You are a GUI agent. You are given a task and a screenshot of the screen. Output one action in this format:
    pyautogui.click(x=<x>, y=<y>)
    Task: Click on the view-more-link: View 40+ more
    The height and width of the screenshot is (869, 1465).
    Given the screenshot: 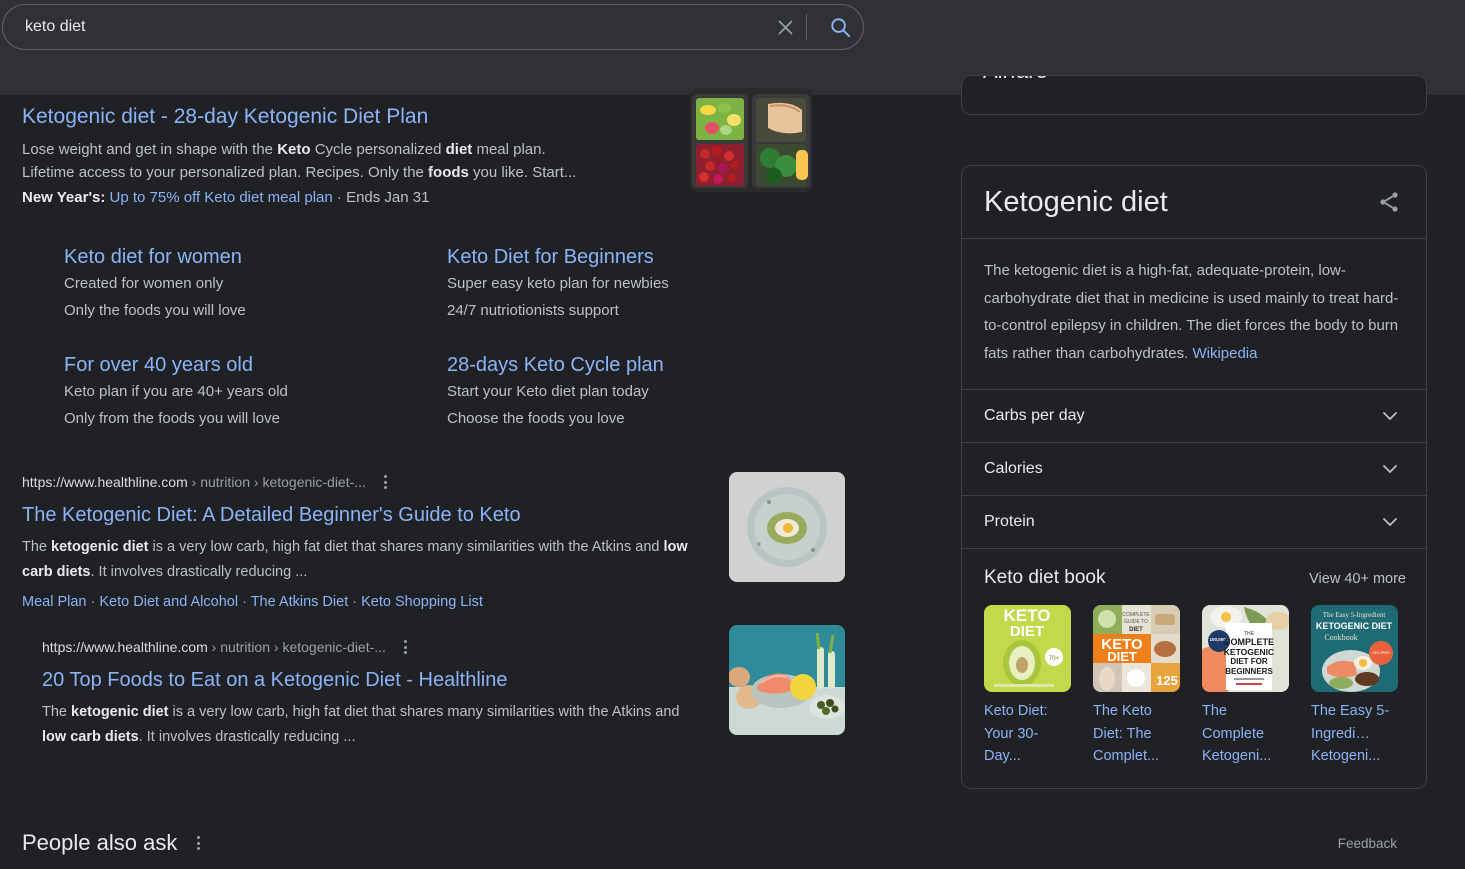 What is the action you would take?
    pyautogui.click(x=1357, y=579)
    